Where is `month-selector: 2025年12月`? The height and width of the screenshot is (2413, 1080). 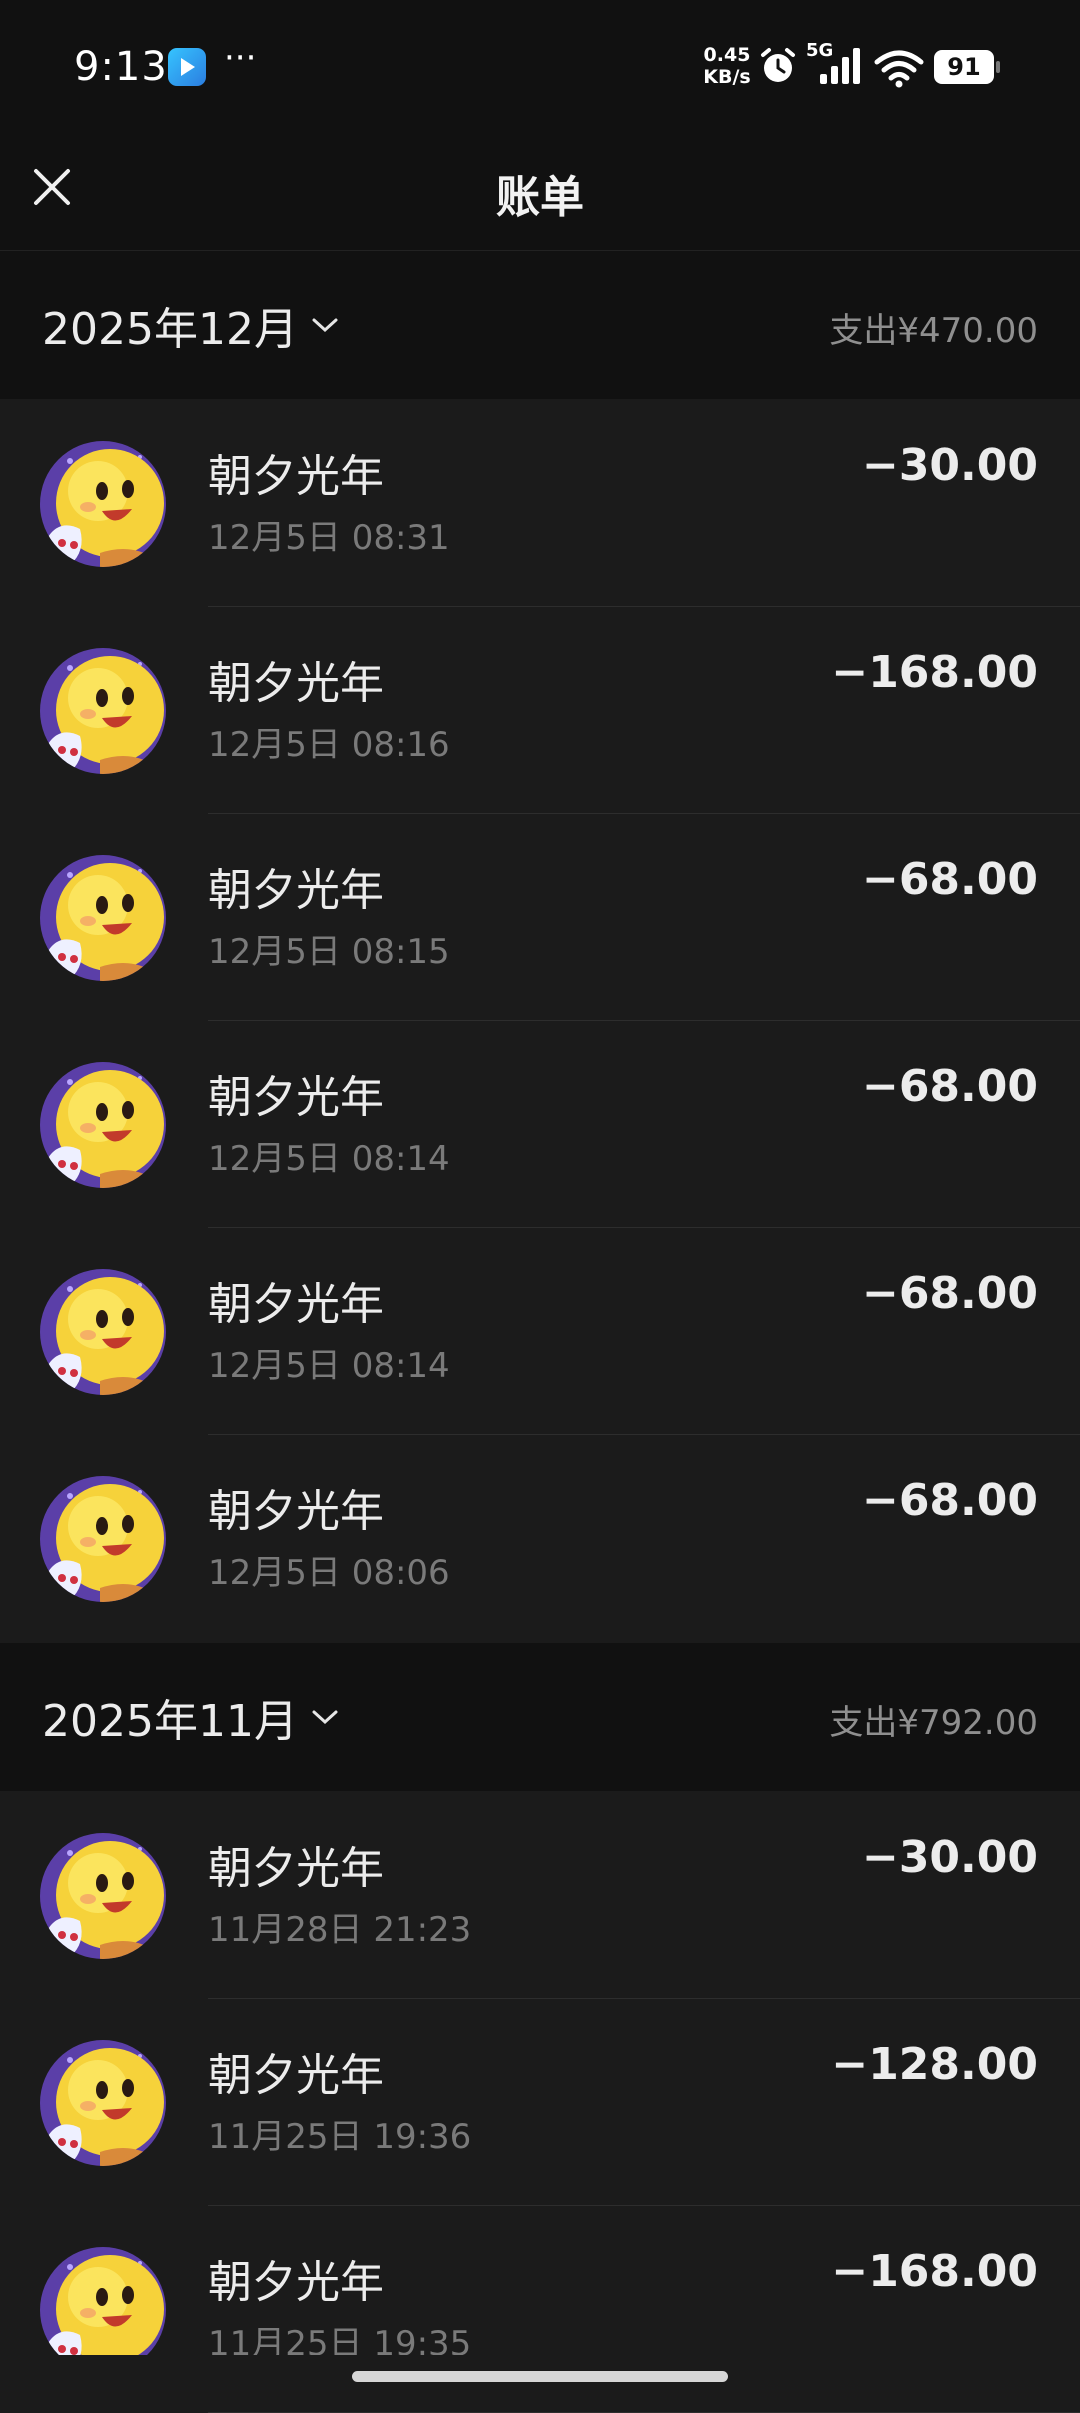 month-selector: 2025年12月 is located at coordinates (191, 325).